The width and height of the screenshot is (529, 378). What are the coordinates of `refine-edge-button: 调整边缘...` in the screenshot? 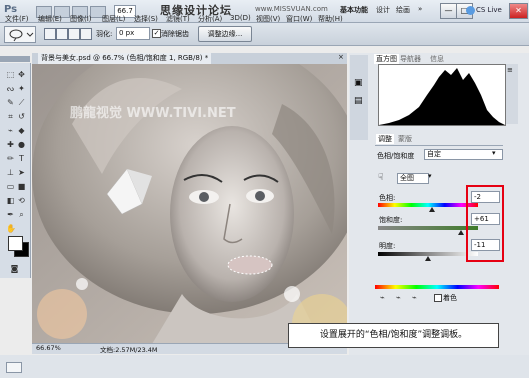 It's located at (225, 34).